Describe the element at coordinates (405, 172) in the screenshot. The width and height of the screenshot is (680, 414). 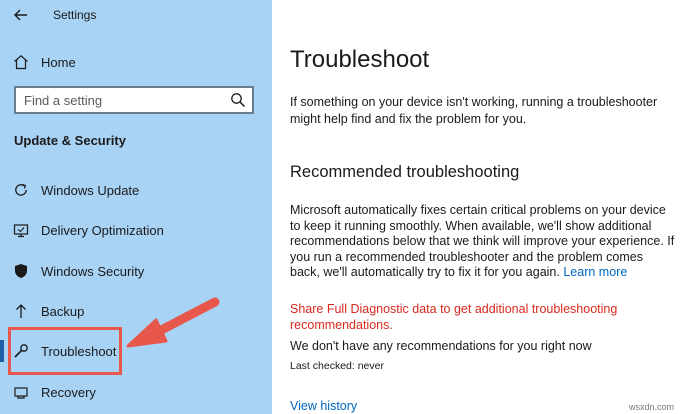
I see `recommended-heading: Recommended troubleshooting` at that location.